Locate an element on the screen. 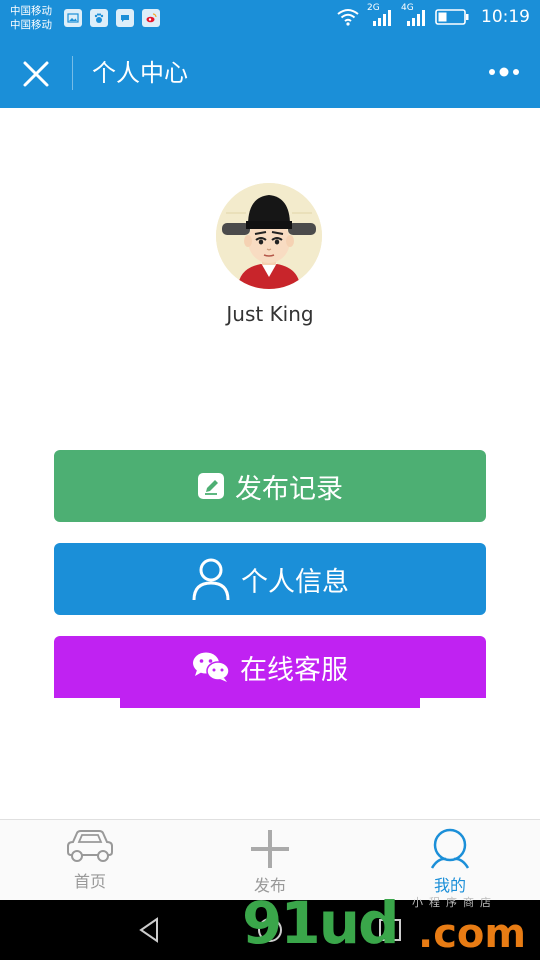 This screenshot has width=540, height=960. navigation-bar: 个人中心 is located at coordinates (270, 73).